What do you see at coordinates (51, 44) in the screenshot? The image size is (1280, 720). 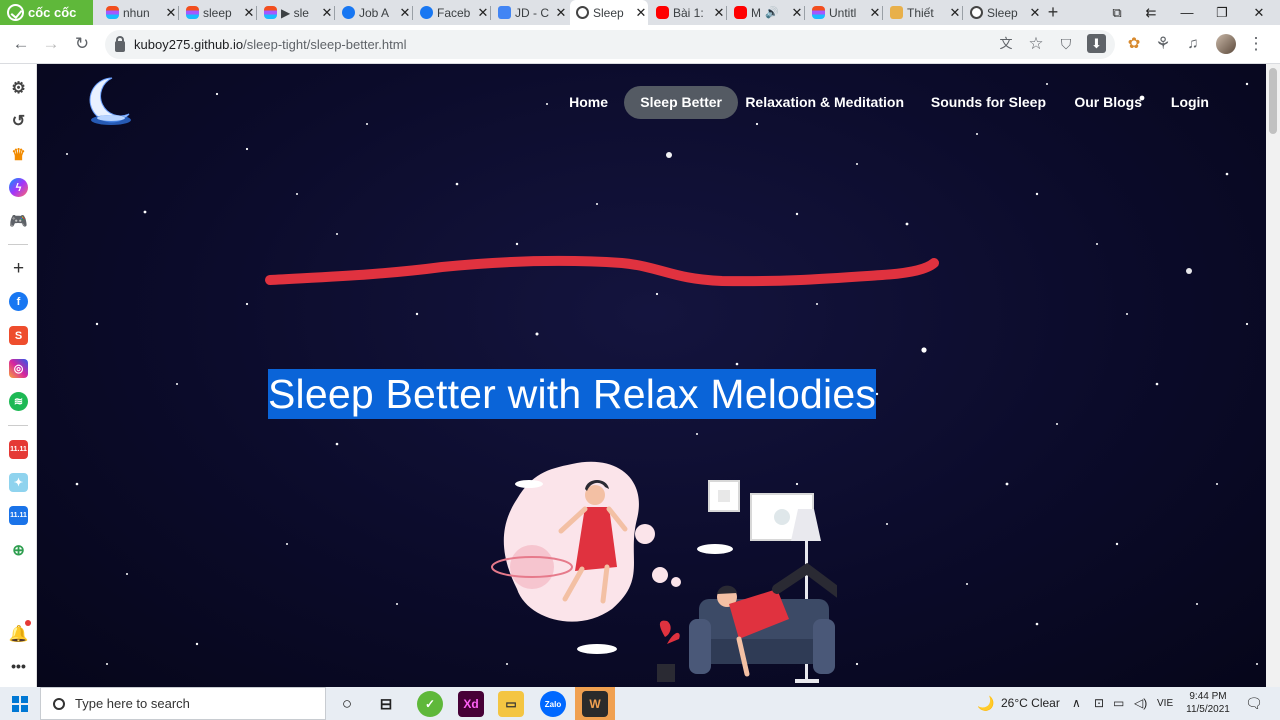 I see `forward-arrow-icon: →` at bounding box center [51, 44].